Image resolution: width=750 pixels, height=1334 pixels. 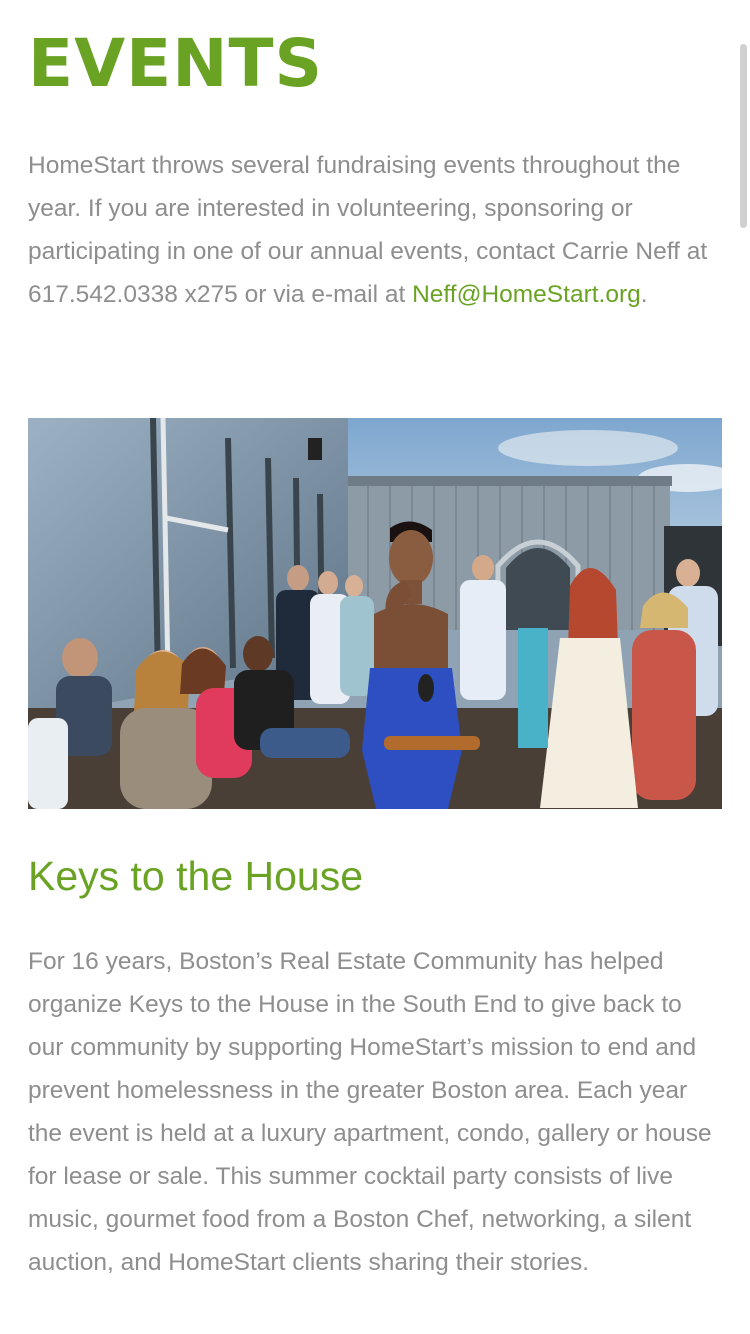 What do you see at coordinates (644, 294) in the screenshot?
I see `intro-trailing: .` at bounding box center [644, 294].